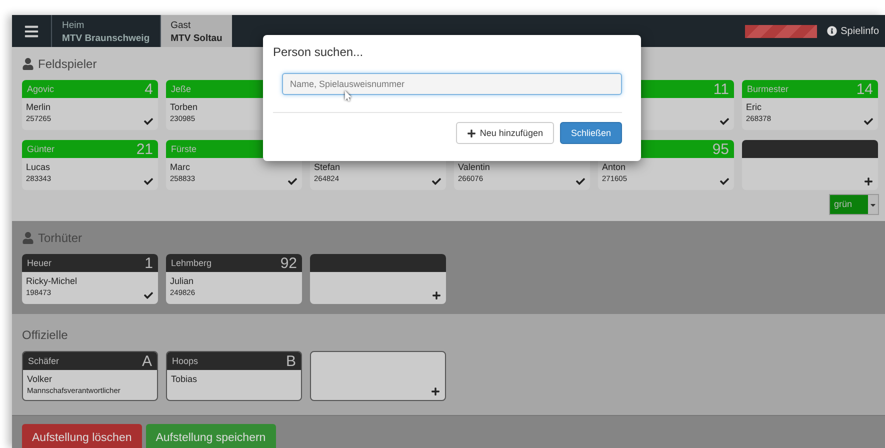  Describe the element at coordinates (148, 89) in the screenshot. I see `jersey-number: 4` at that location.